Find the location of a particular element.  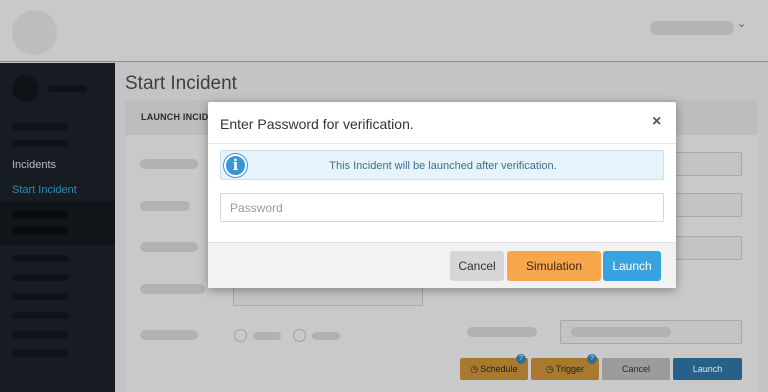

schedule-button: ◷ Schedule ? is located at coordinates (494, 367).